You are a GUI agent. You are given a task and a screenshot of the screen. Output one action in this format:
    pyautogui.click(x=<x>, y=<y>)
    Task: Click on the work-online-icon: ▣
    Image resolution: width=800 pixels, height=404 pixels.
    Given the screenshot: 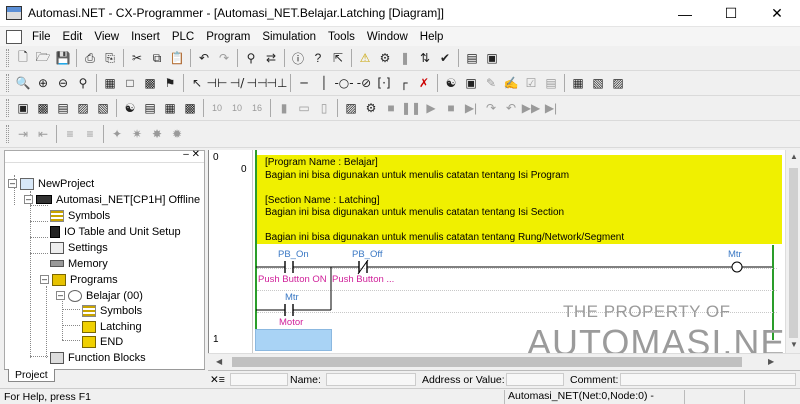 What is the action you would take?
    pyautogui.click(x=23, y=108)
    